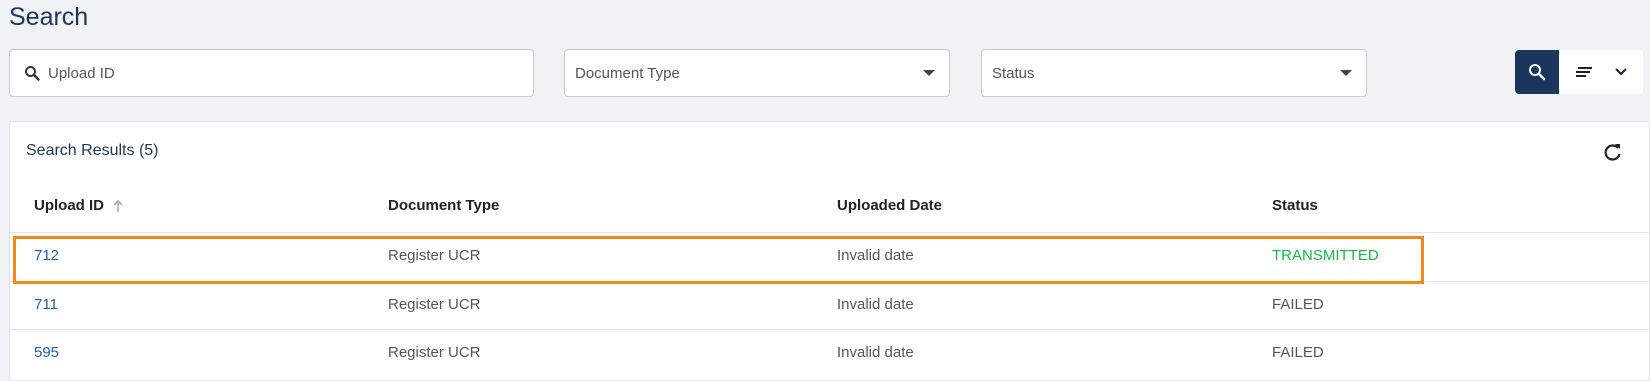  What do you see at coordinates (889, 205) in the screenshot?
I see `column-header-uploaded-date: Uploaded Date` at bounding box center [889, 205].